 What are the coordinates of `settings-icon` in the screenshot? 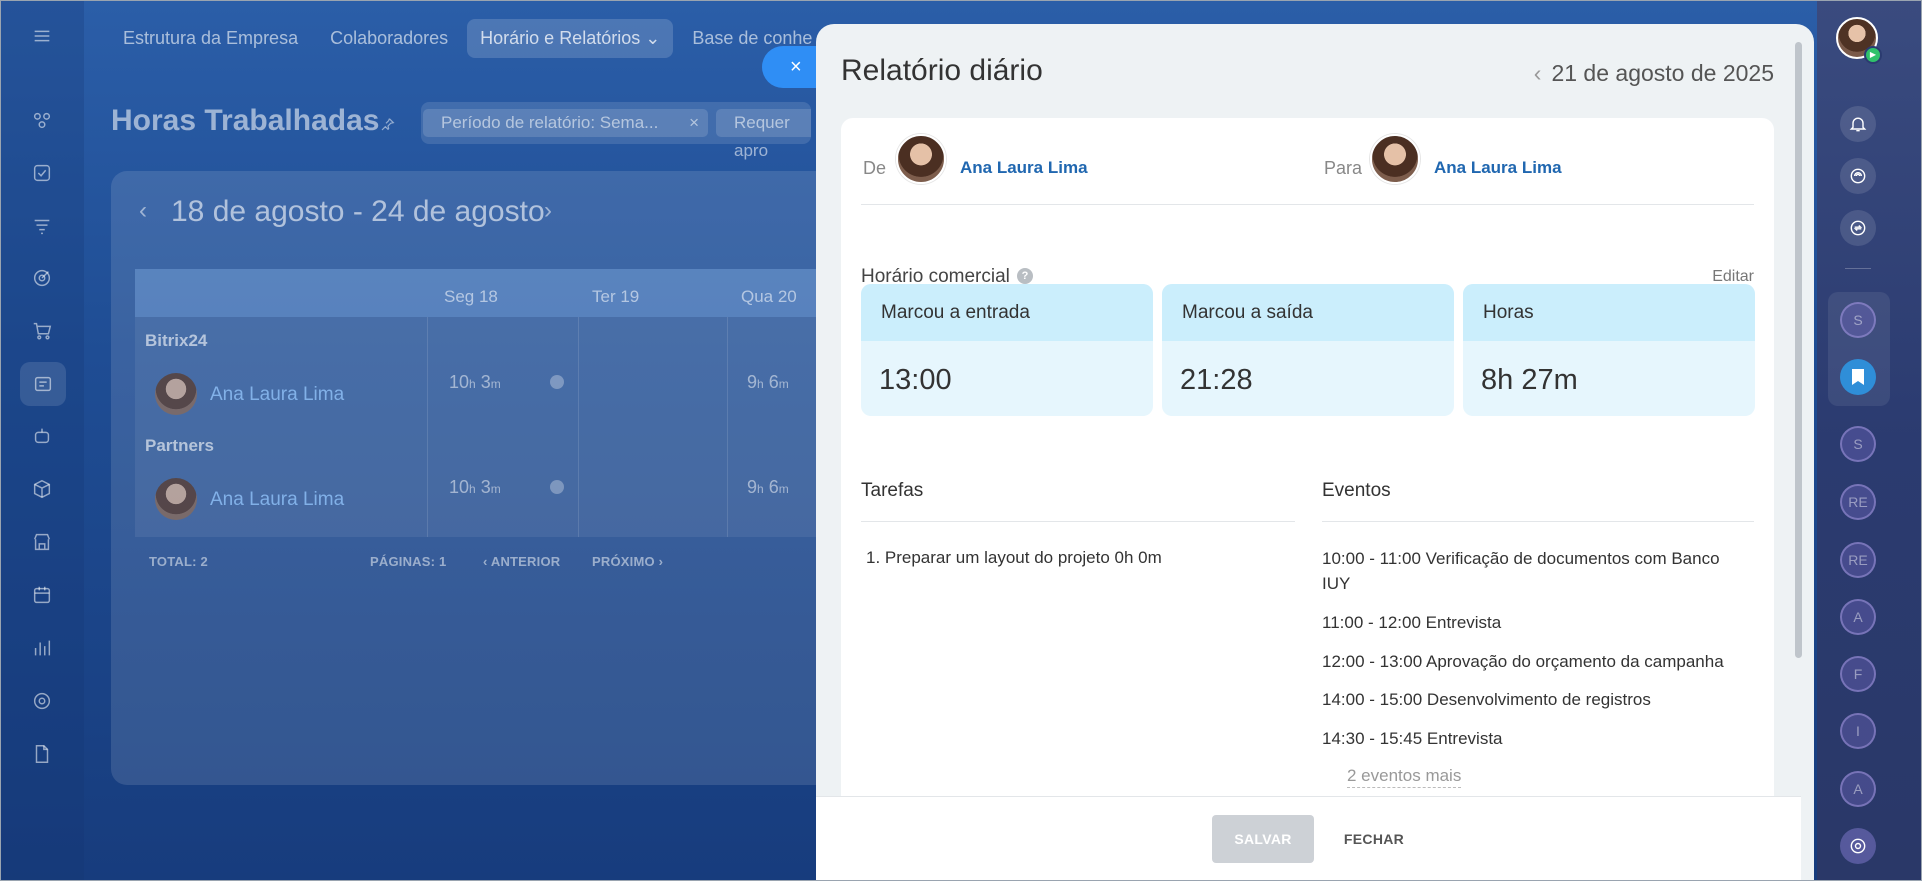 It's located at (42, 701).